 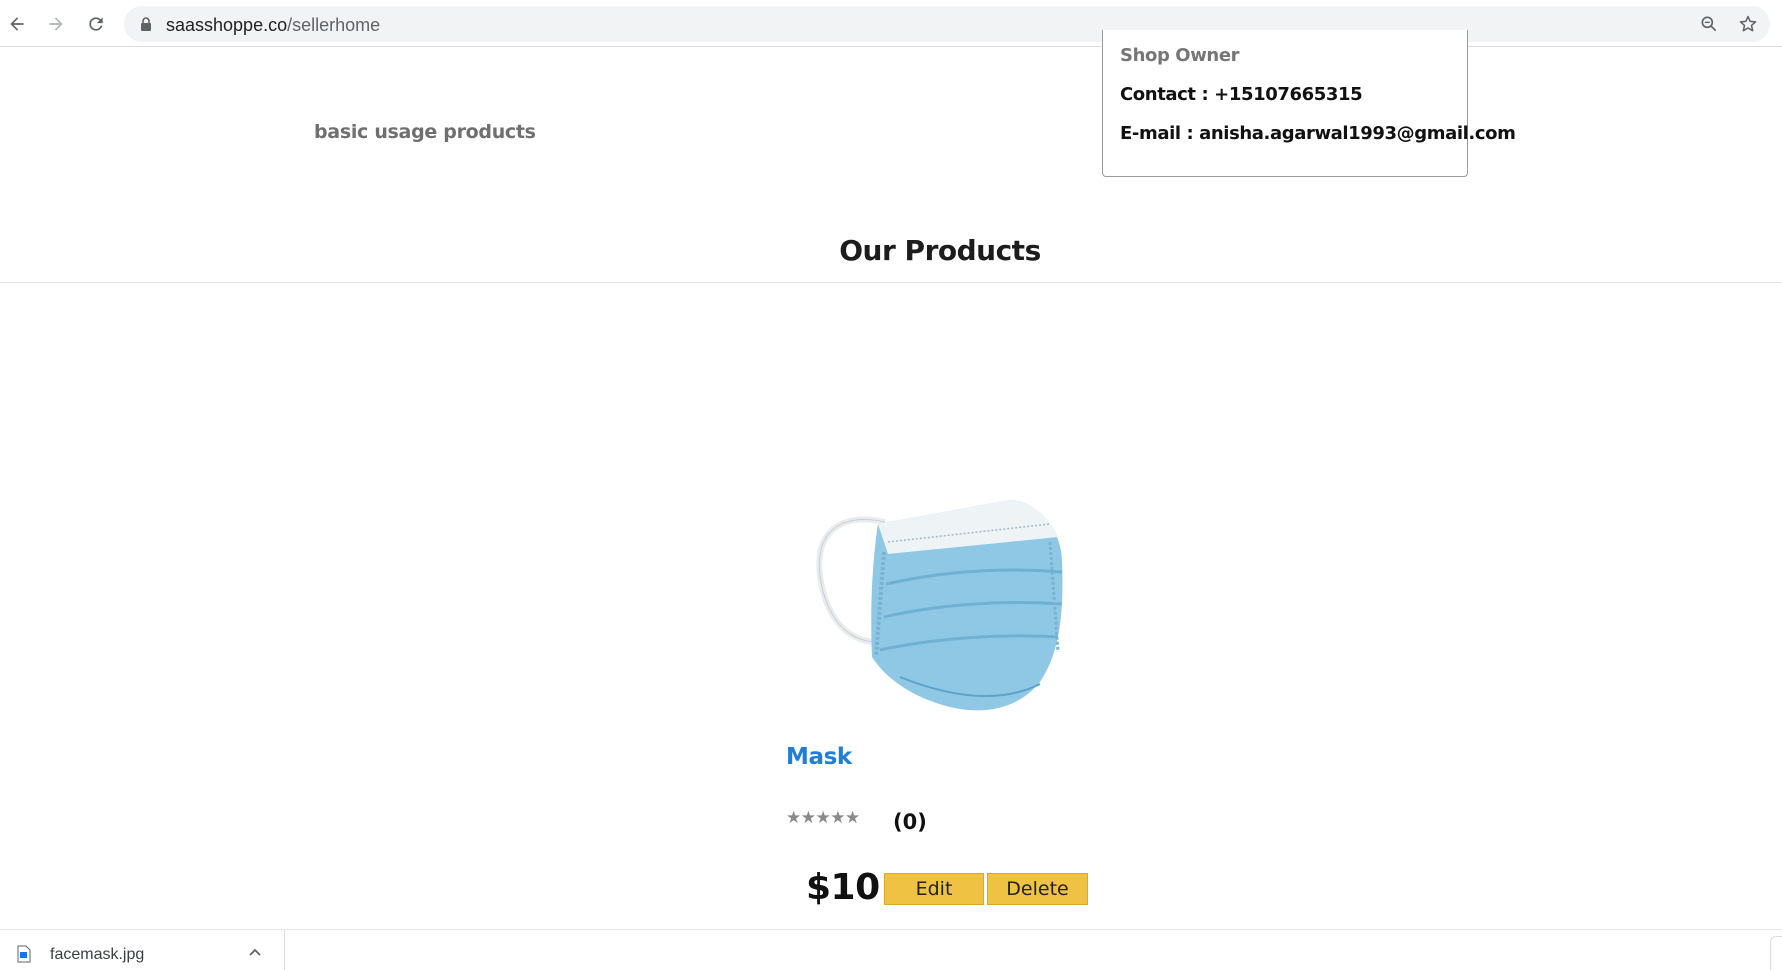 I want to click on url-domain: saasshoppe.co, so click(x=227, y=25).